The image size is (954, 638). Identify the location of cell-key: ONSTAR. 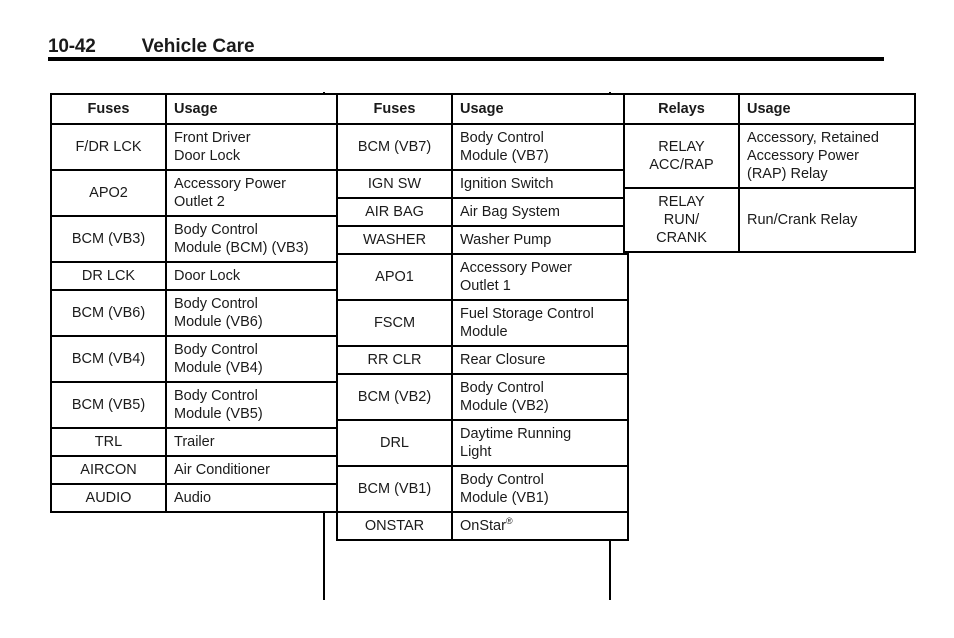
(394, 526).